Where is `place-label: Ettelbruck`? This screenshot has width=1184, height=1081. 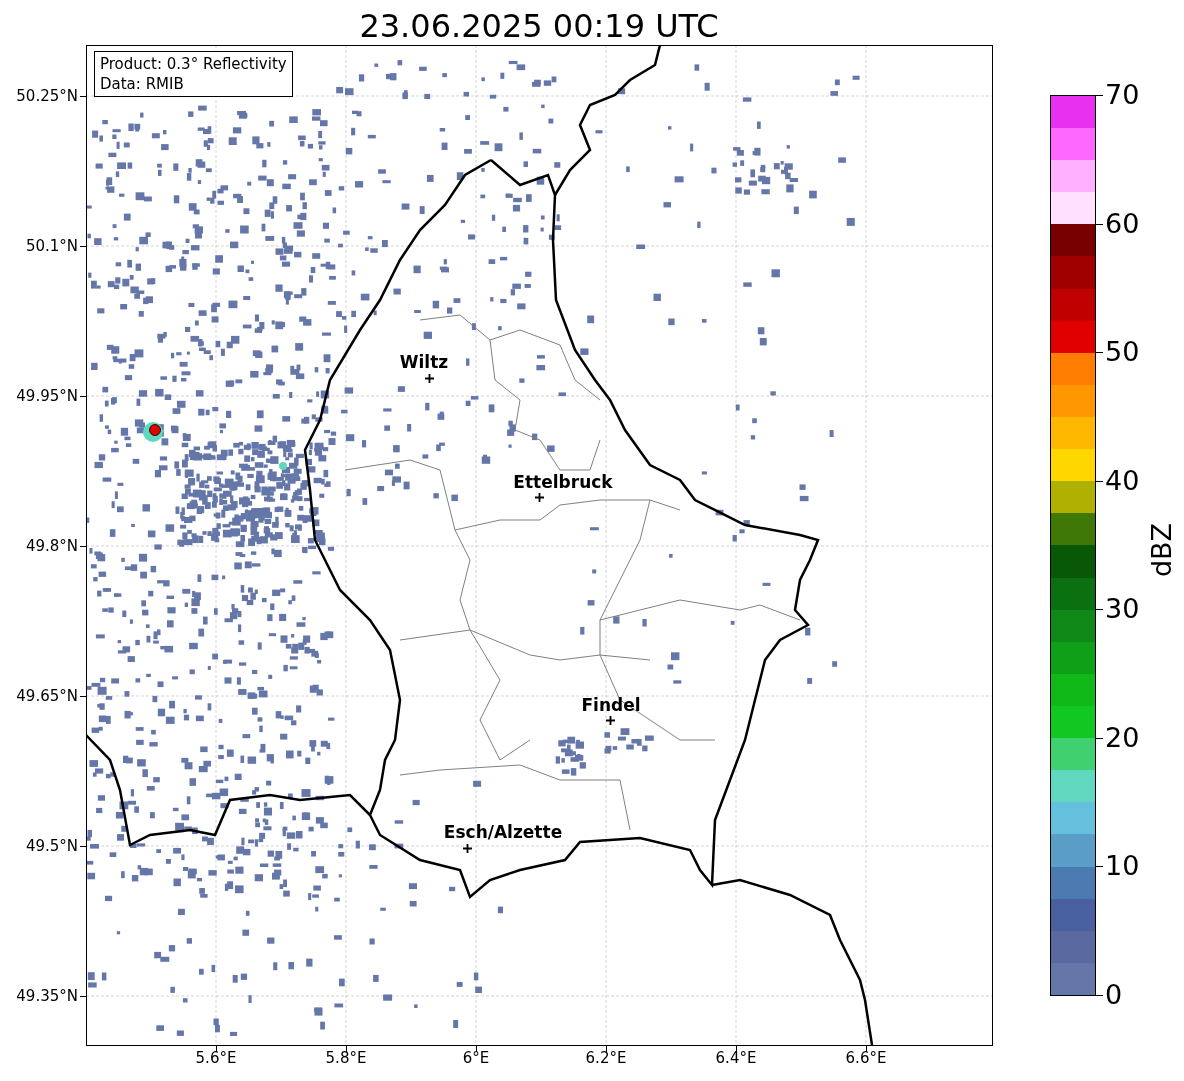
place-label: Ettelbruck is located at coordinates (563, 482).